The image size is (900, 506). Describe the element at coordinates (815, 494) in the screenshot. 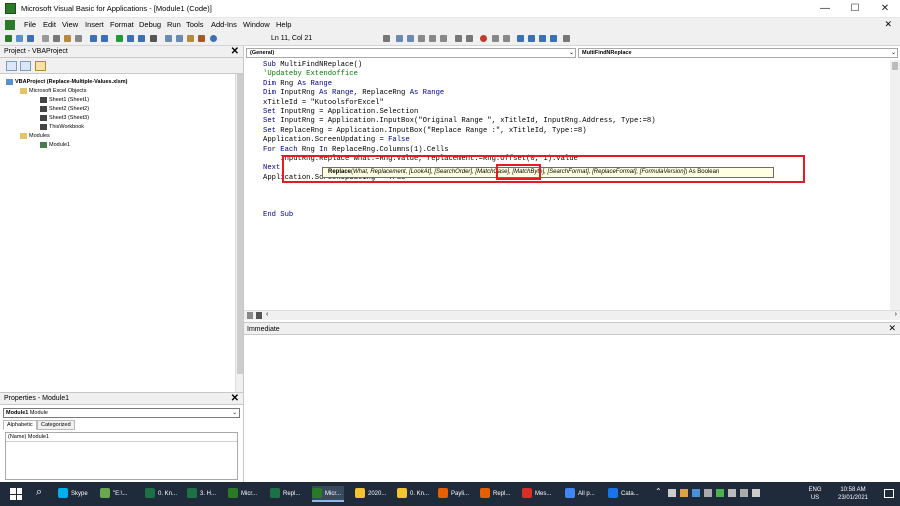

I see `language-indicator: ENG US` at that location.